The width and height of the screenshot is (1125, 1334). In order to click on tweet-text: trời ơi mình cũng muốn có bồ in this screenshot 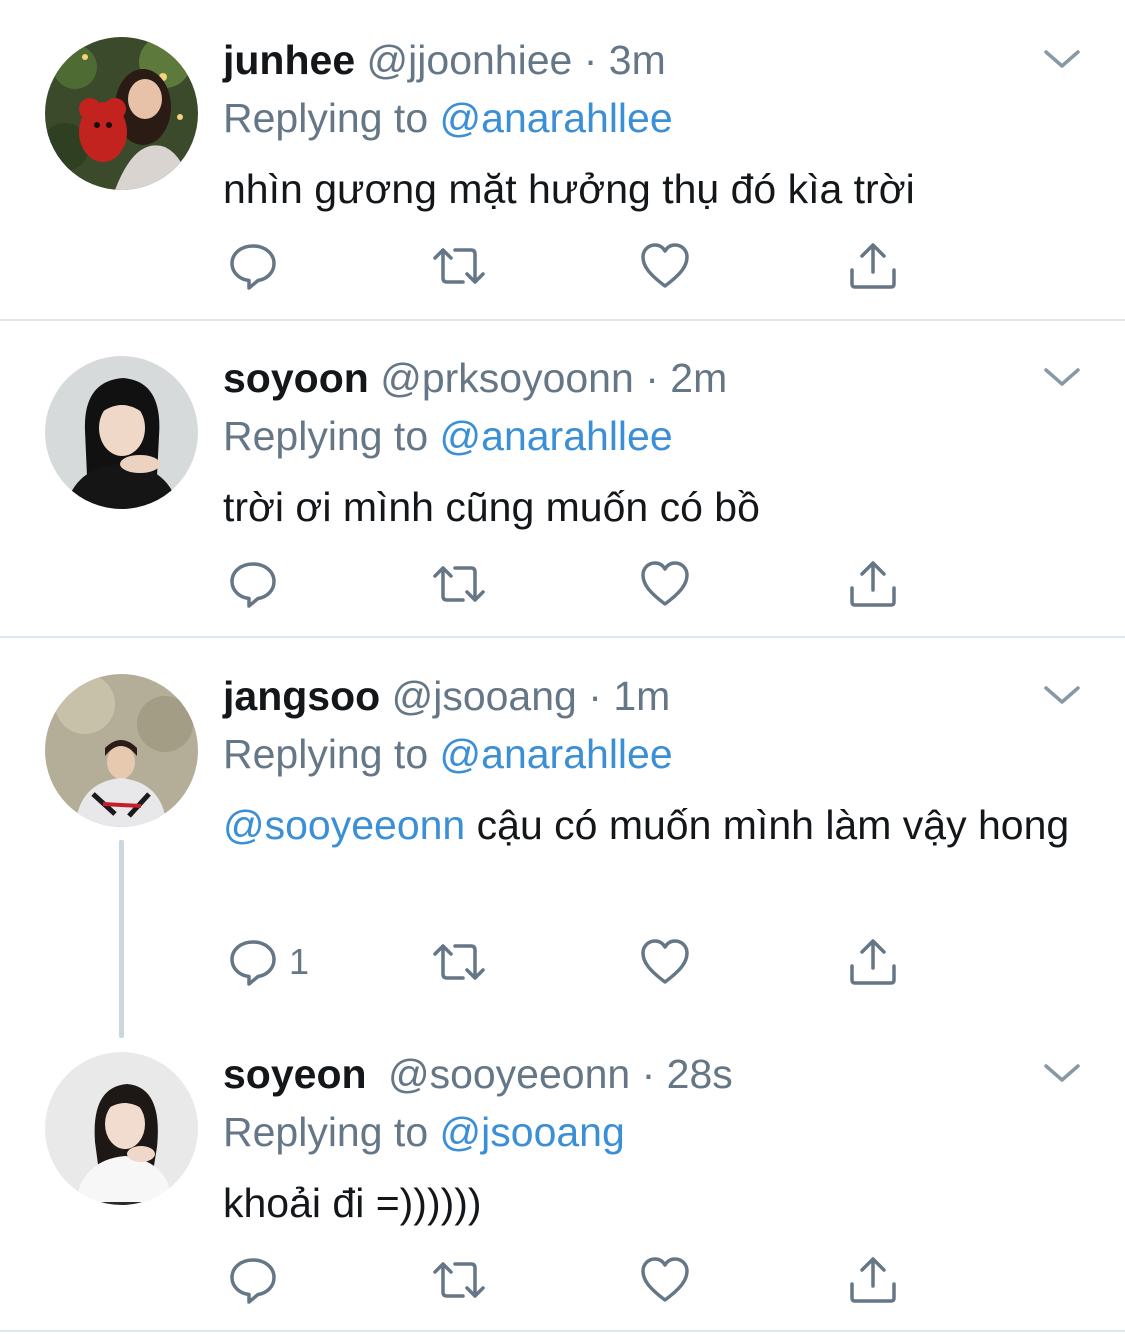, I will do `click(653, 507)`.